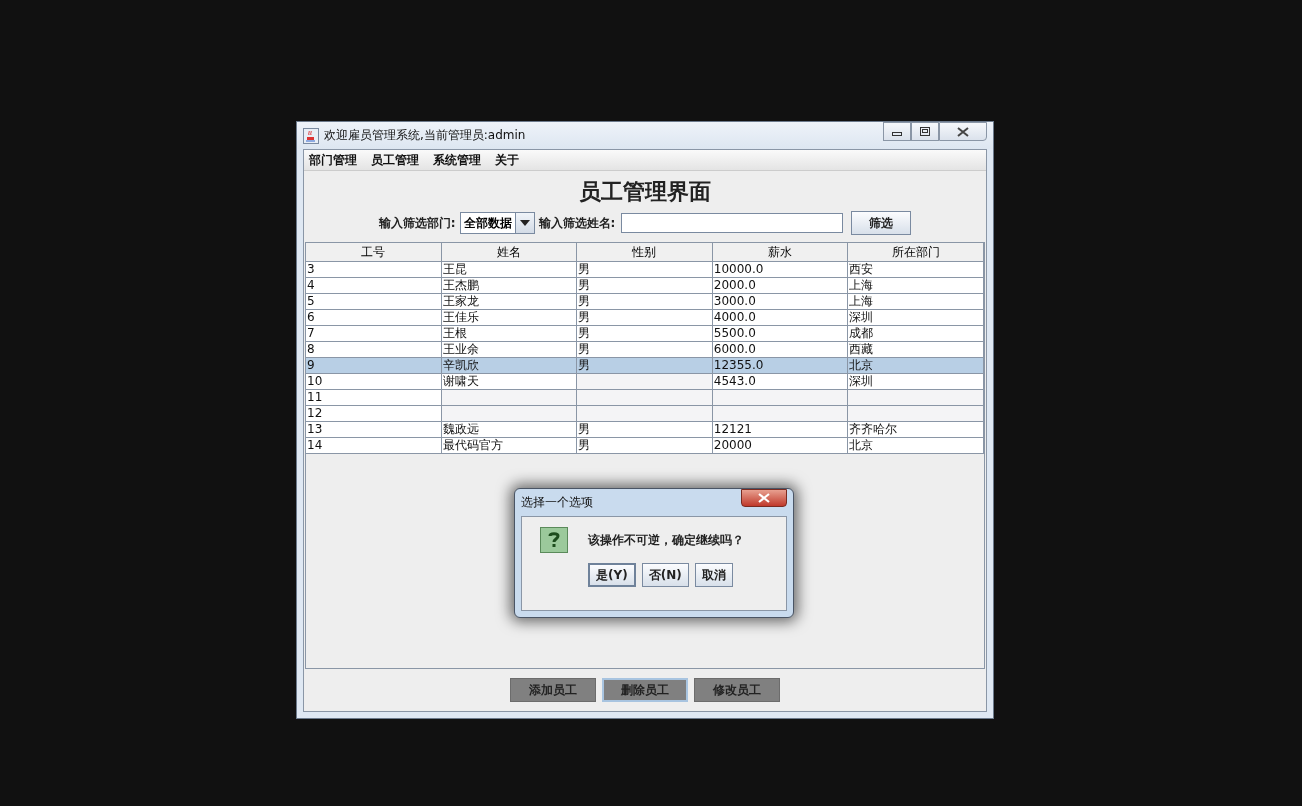 This screenshot has width=1302, height=806. I want to click on dialog-button: 否(N), so click(665, 575).